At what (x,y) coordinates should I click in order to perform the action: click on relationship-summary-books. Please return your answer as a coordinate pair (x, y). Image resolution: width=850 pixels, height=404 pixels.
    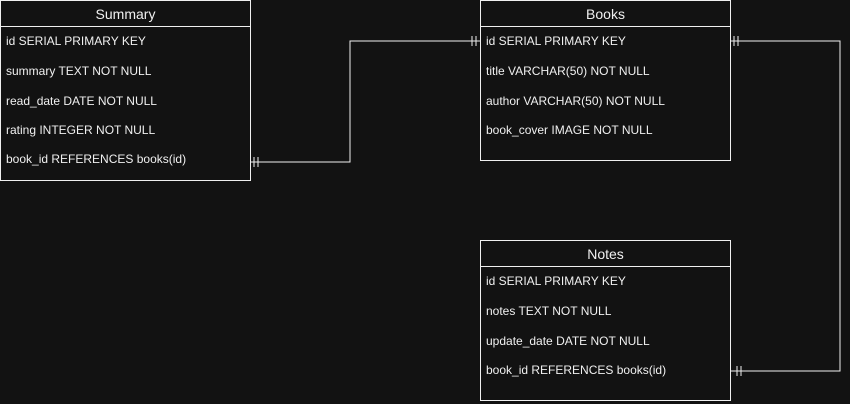
    Looking at the image, I should click on (365, 101).